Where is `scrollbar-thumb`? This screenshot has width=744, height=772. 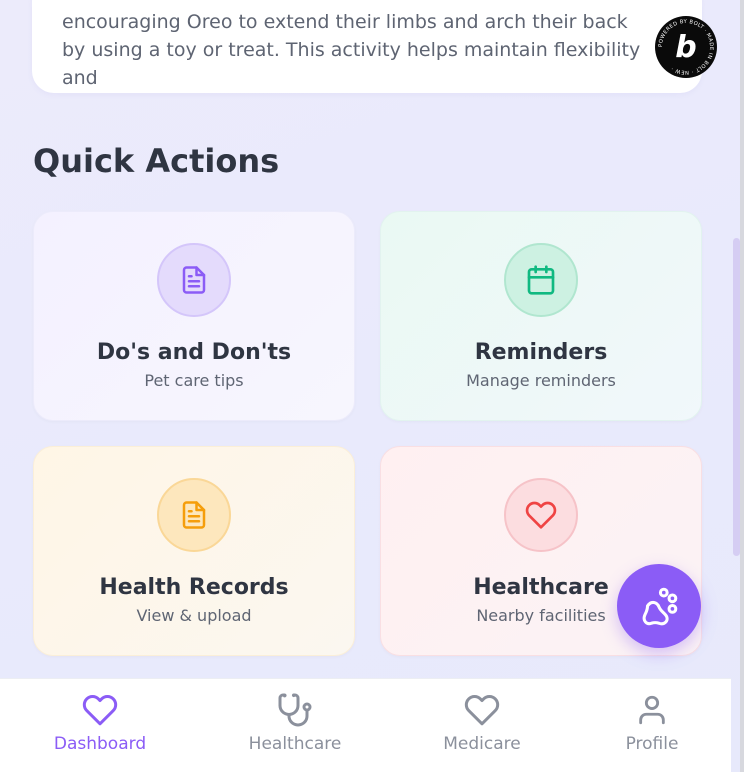
scrollbar-thumb is located at coordinates (736, 397).